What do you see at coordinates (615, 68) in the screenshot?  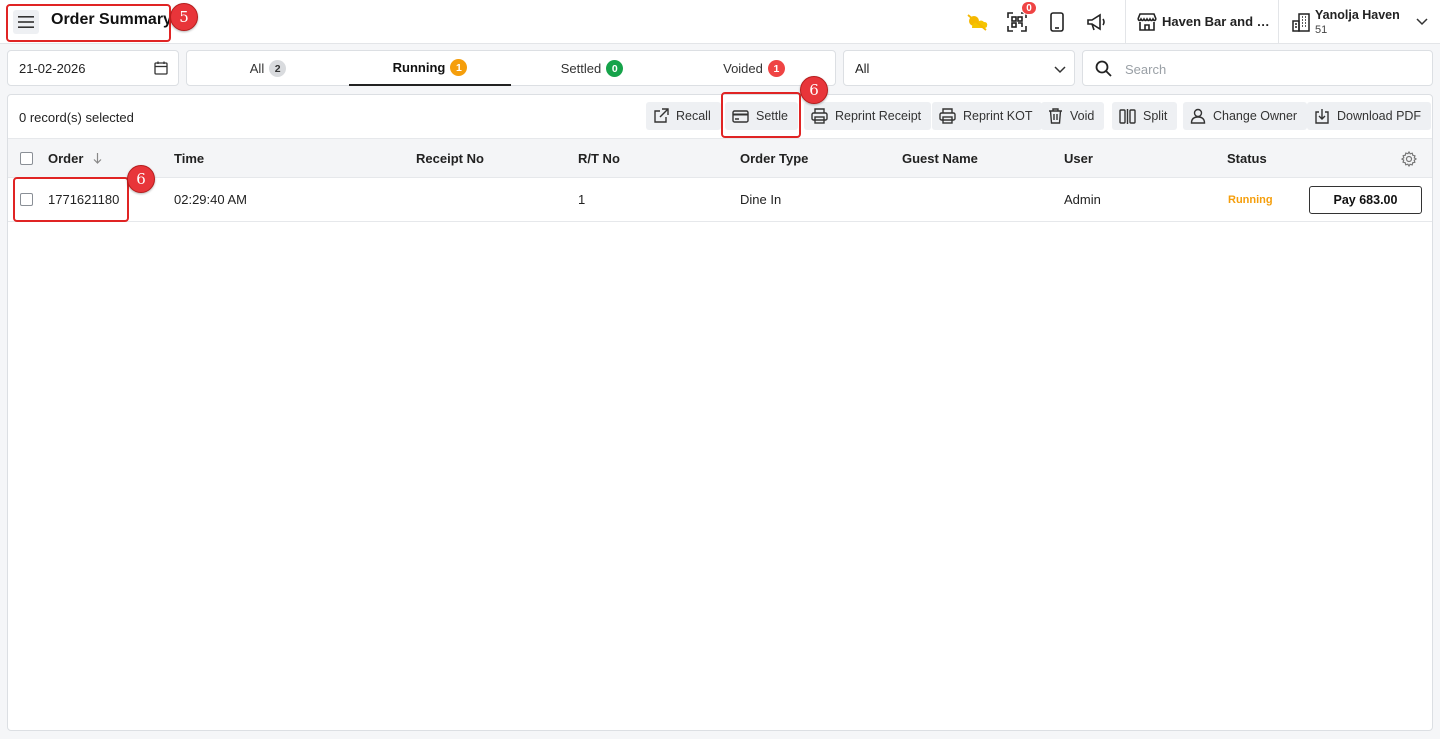 I see `tab-count-badge: 0` at bounding box center [615, 68].